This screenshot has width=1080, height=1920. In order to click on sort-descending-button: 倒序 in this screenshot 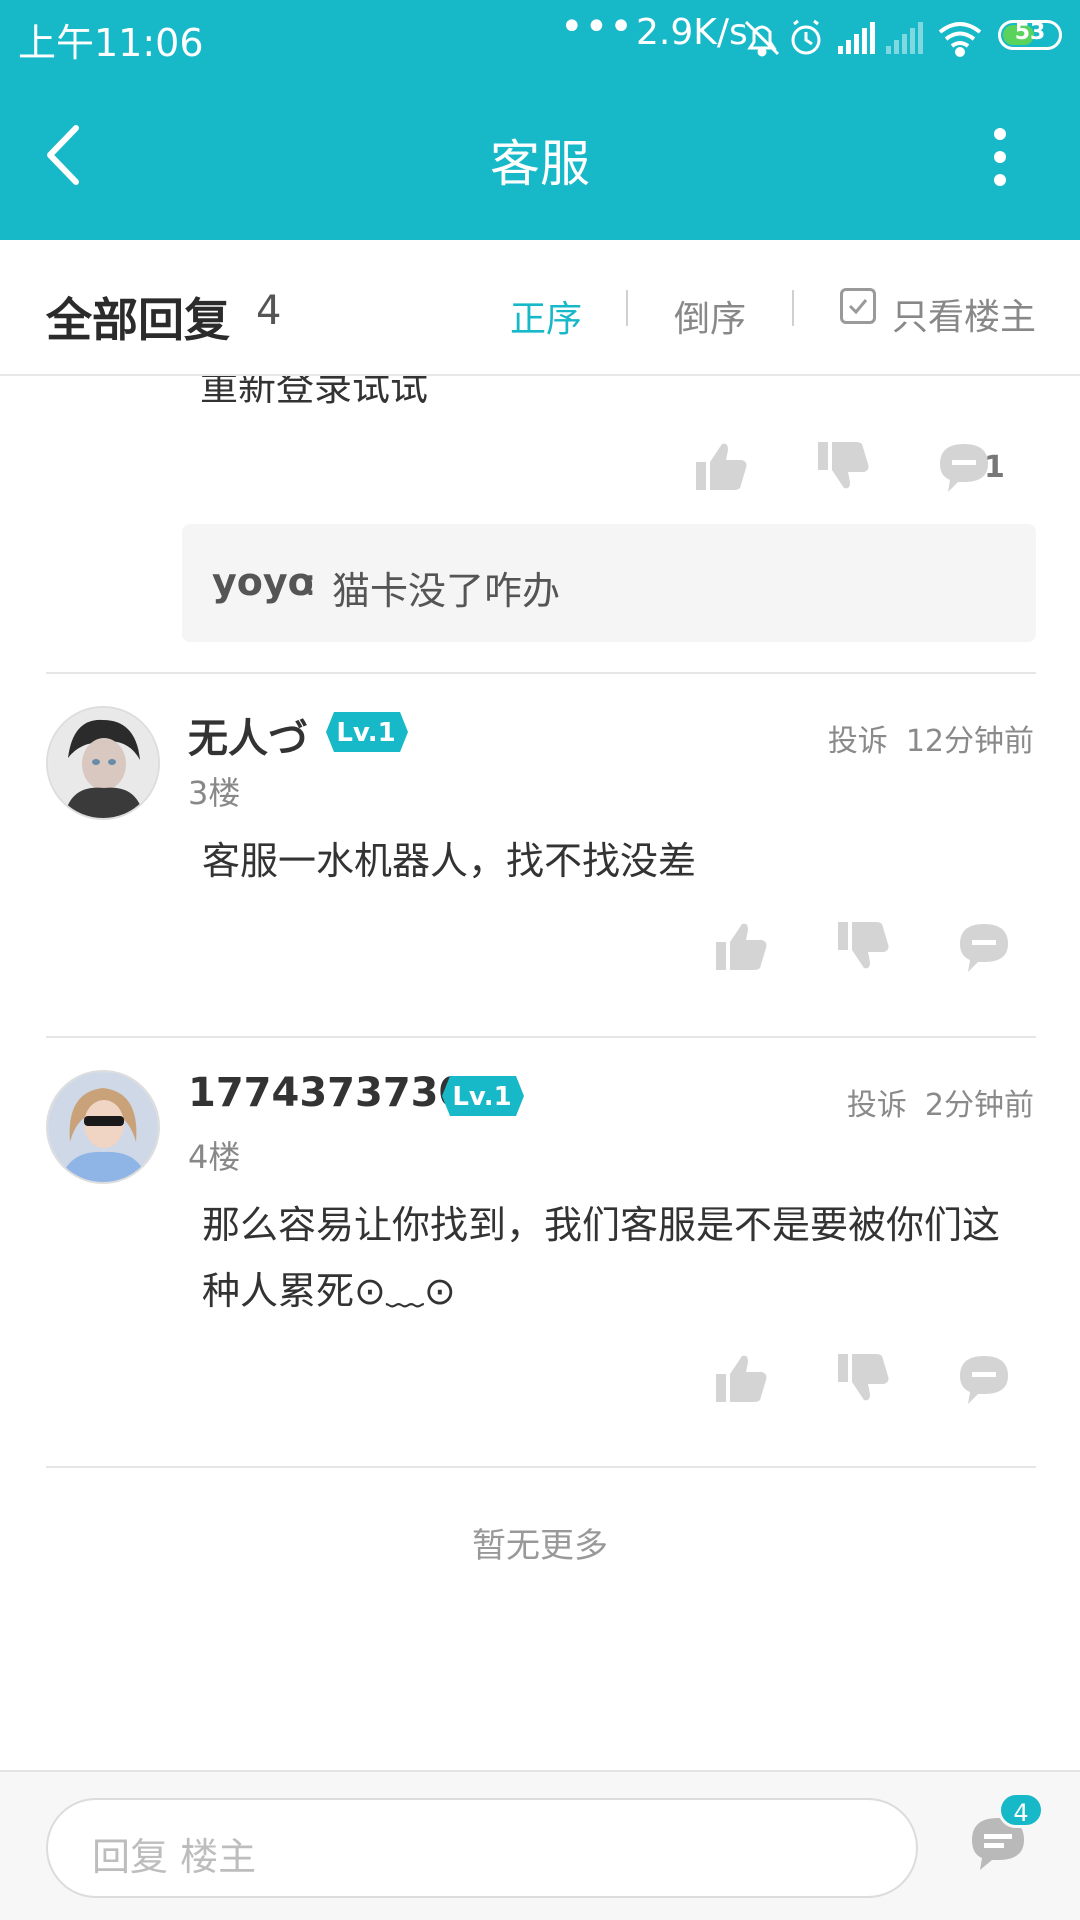, I will do `click(710, 316)`.